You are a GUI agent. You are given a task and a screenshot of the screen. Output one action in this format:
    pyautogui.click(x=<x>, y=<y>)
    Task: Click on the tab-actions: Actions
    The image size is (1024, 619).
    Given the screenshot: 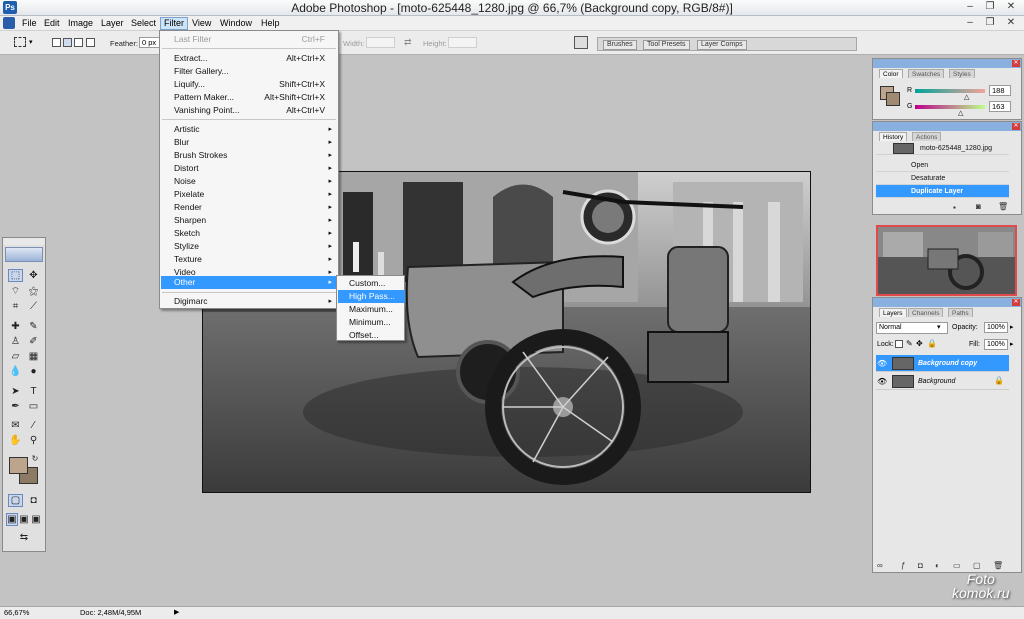 What is the action you would take?
    pyautogui.click(x=927, y=136)
    